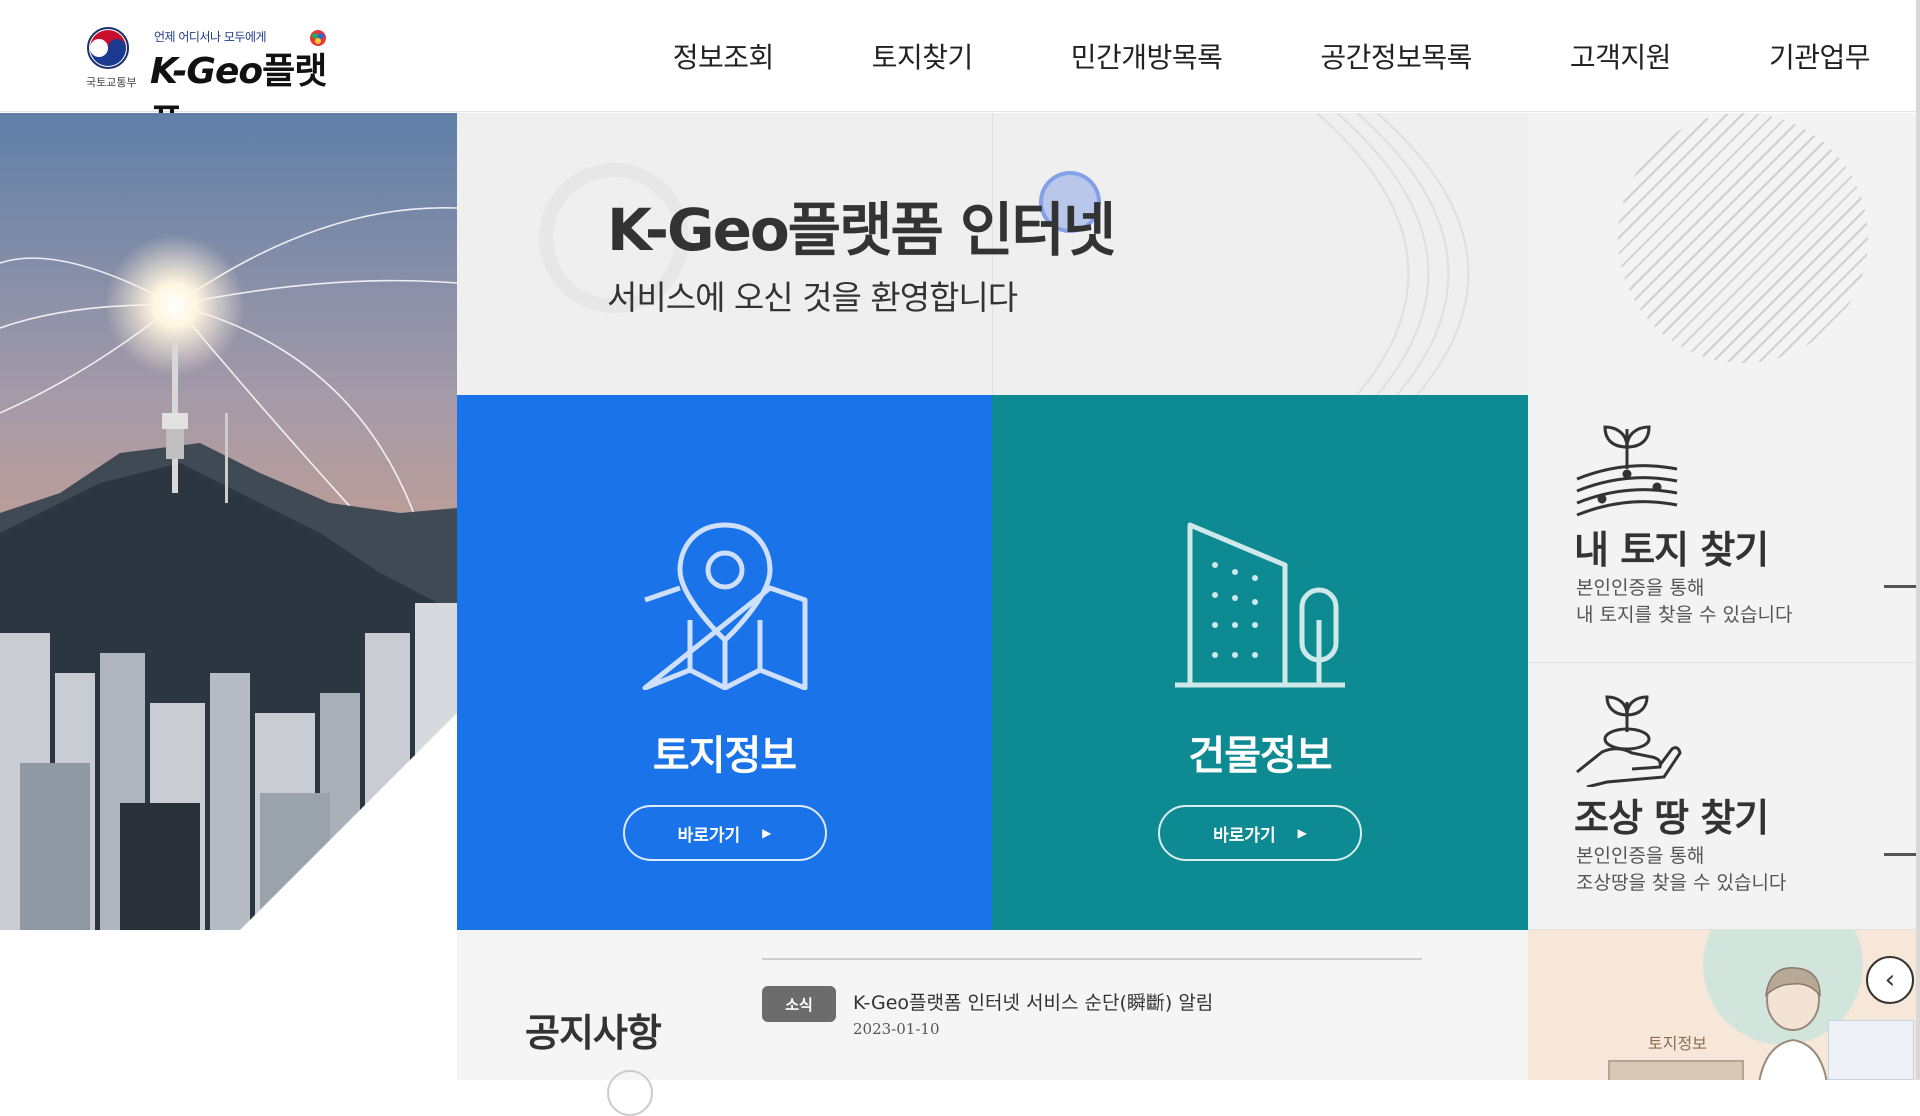 Image resolution: width=1920 pixels, height=1116 pixels. Describe the element at coordinates (1677, 1043) in the screenshot. I see `promo-label: 토지정보` at that location.